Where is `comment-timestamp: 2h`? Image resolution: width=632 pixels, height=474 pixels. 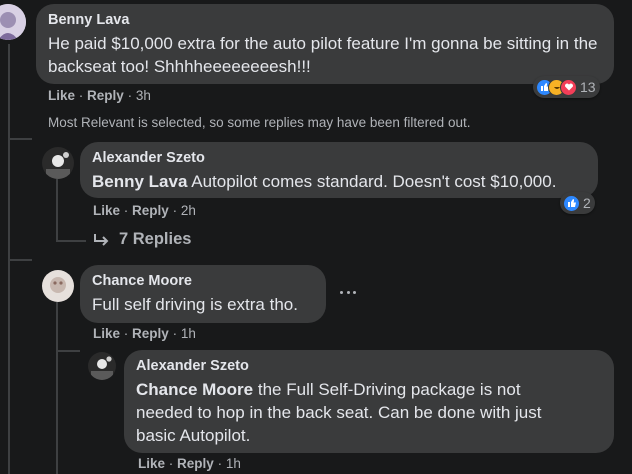
comment-timestamp: 2h is located at coordinates (188, 210).